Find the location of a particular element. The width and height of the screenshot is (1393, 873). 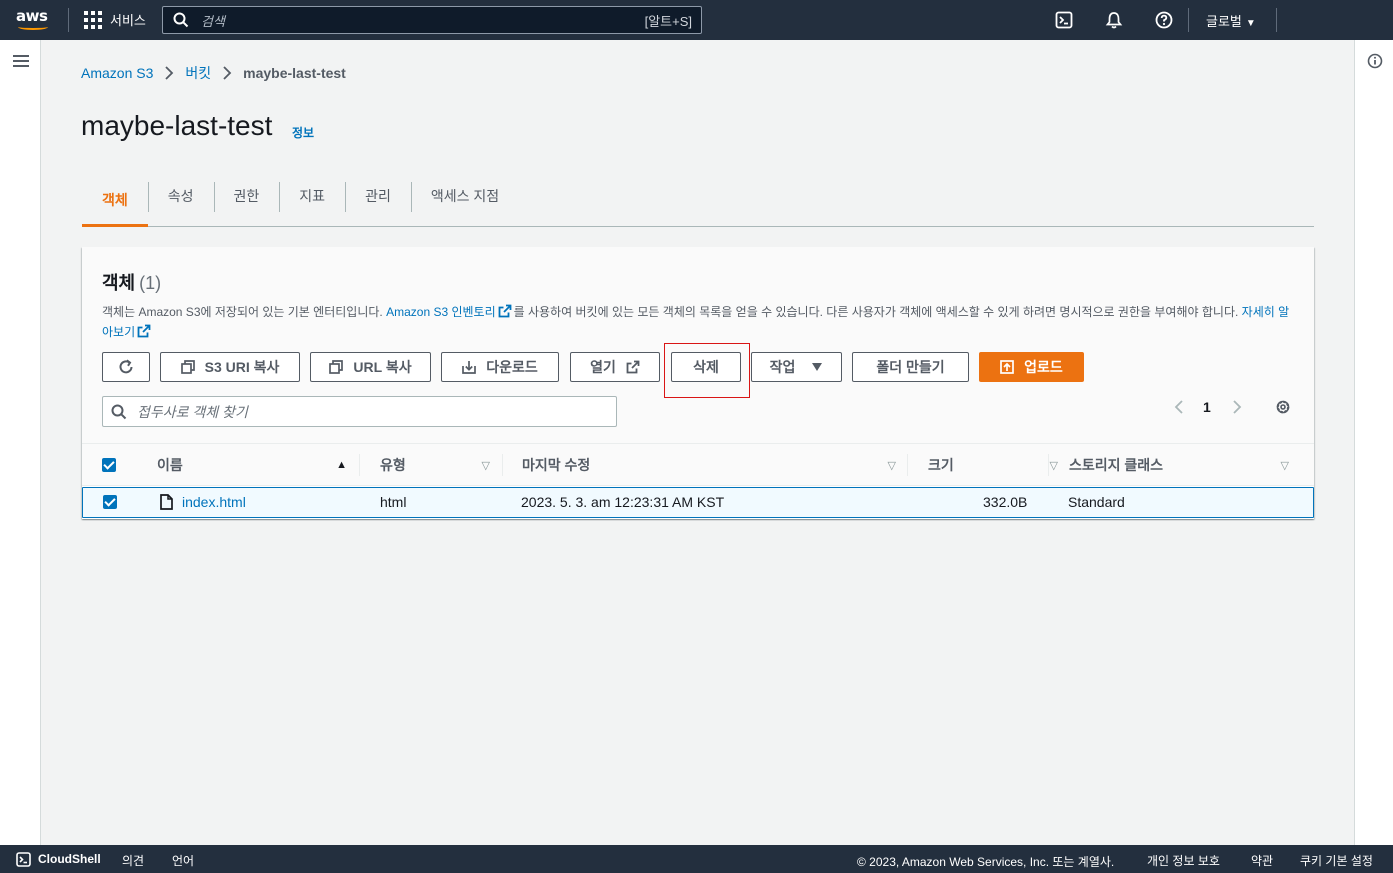

refresh-icon is located at coordinates (126, 366).